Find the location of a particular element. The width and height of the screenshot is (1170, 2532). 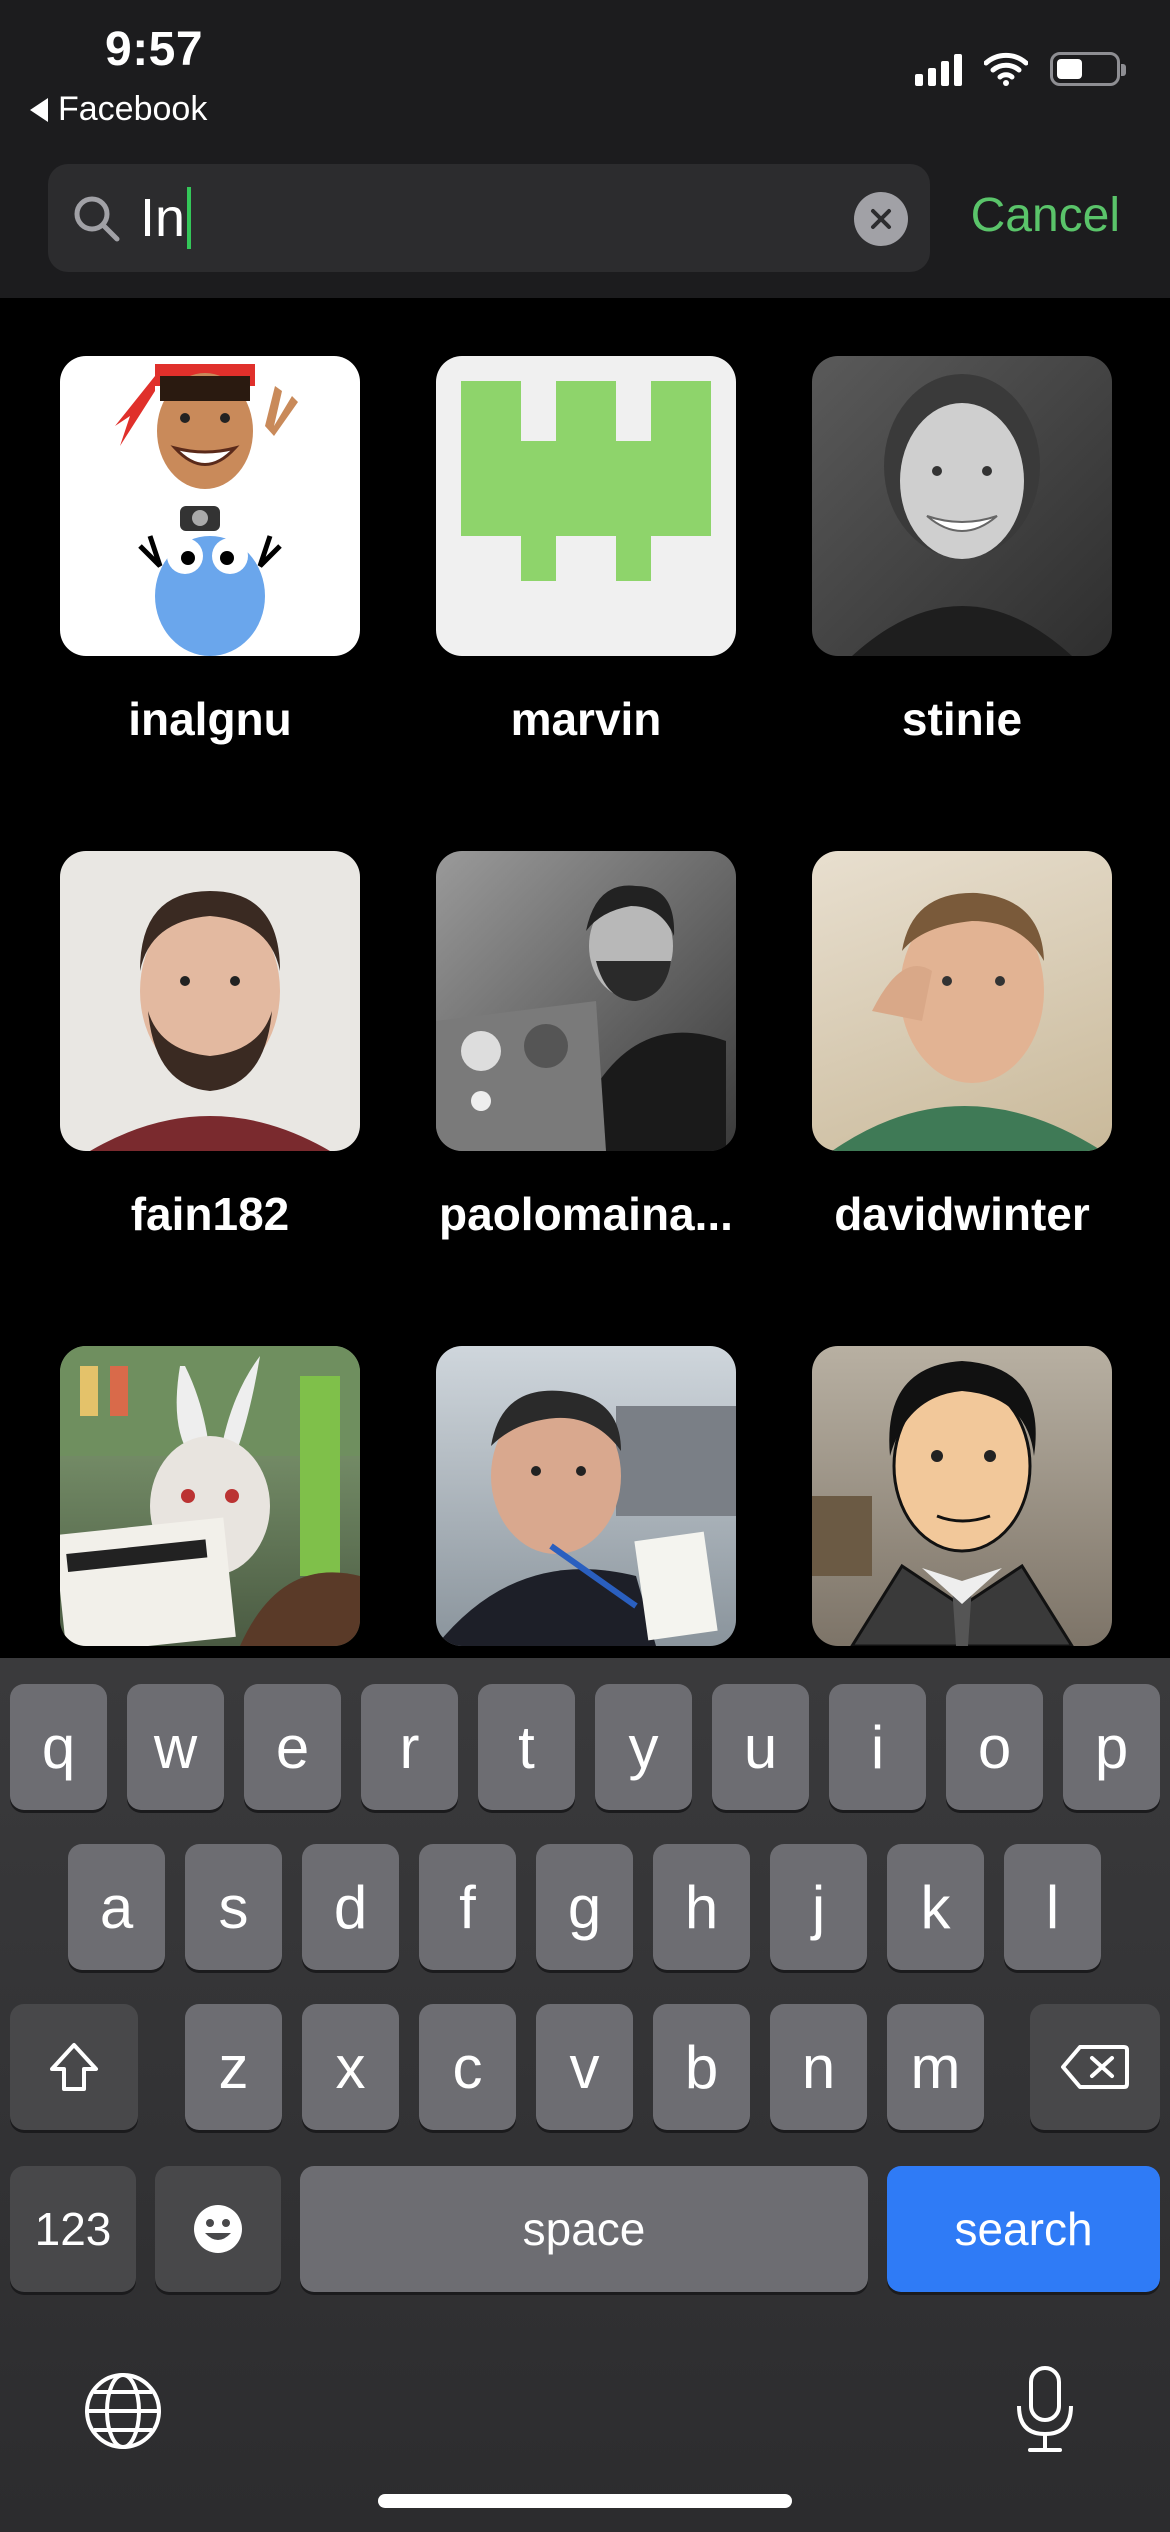

result-name: marvin is located at coordinates (586, 719).